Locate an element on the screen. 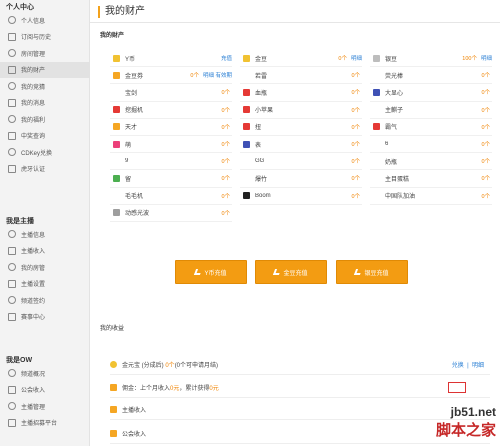 Image resolution: width=500 pixels, height=446 pixels. asset-row: GG 0个 is located at coordinates (301, 162).